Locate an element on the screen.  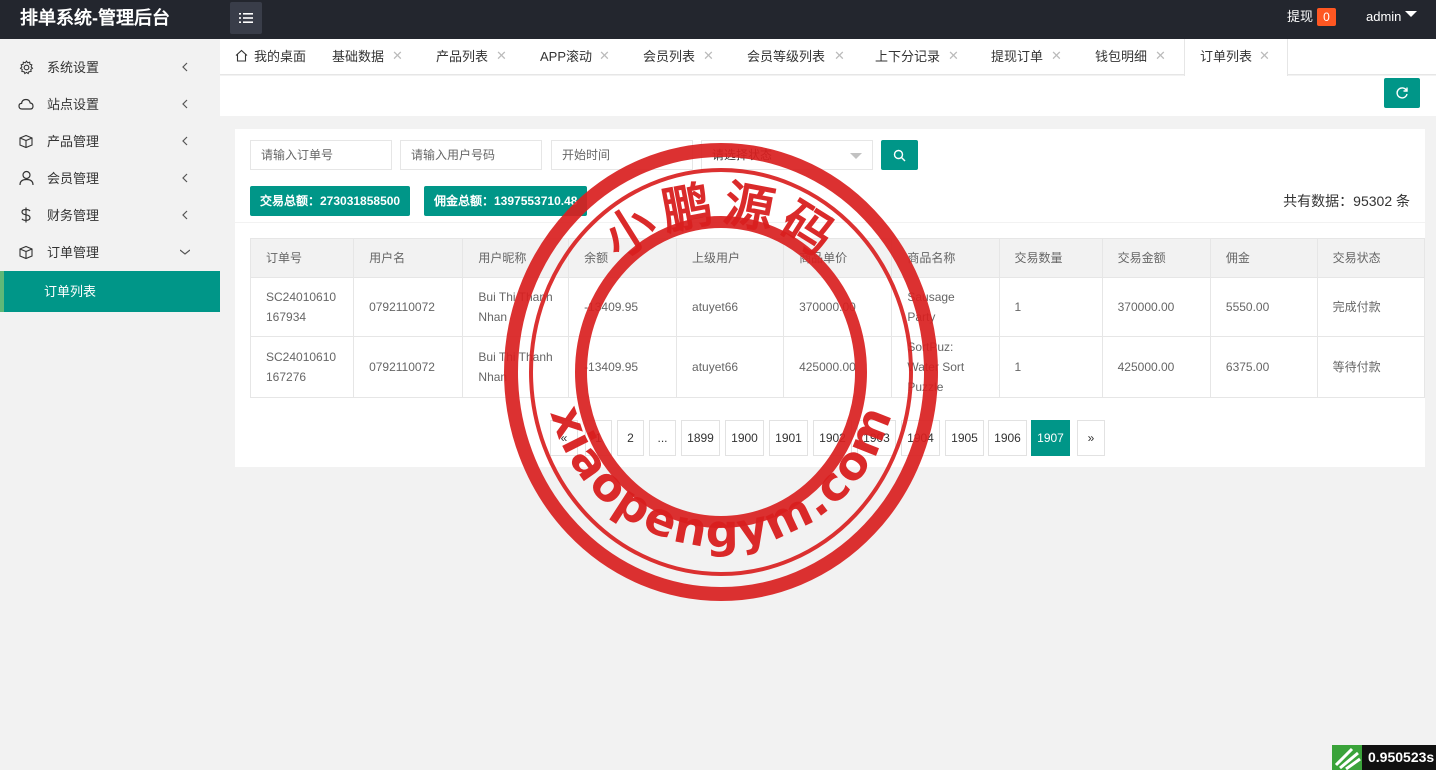
sidebar-item-system-settings: 系统设置 is located at coordinates (110, 67).